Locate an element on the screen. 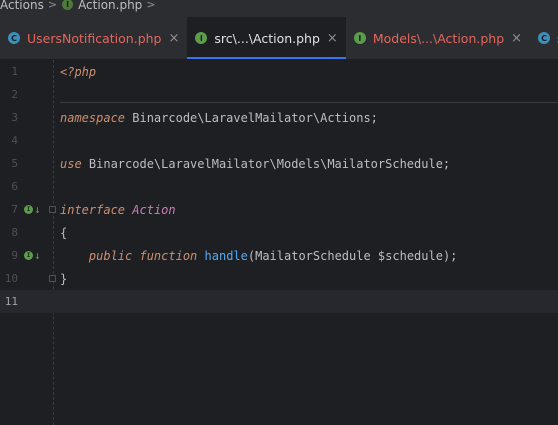 Image resolution: width=558 pixels, height=425 pixels. line-number: 11 is located at coordinates (11, 301).